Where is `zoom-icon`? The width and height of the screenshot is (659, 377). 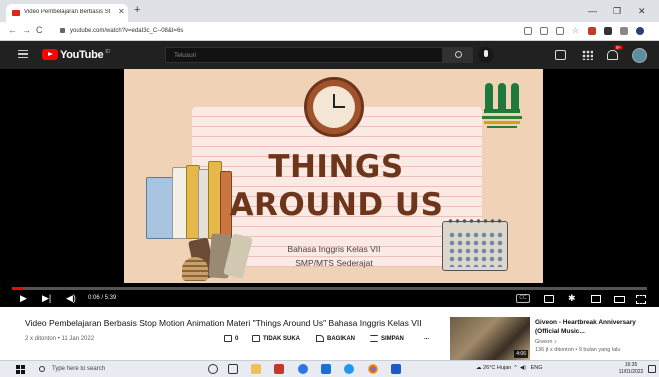
zoom-icon is located at coordinates (326, 369).